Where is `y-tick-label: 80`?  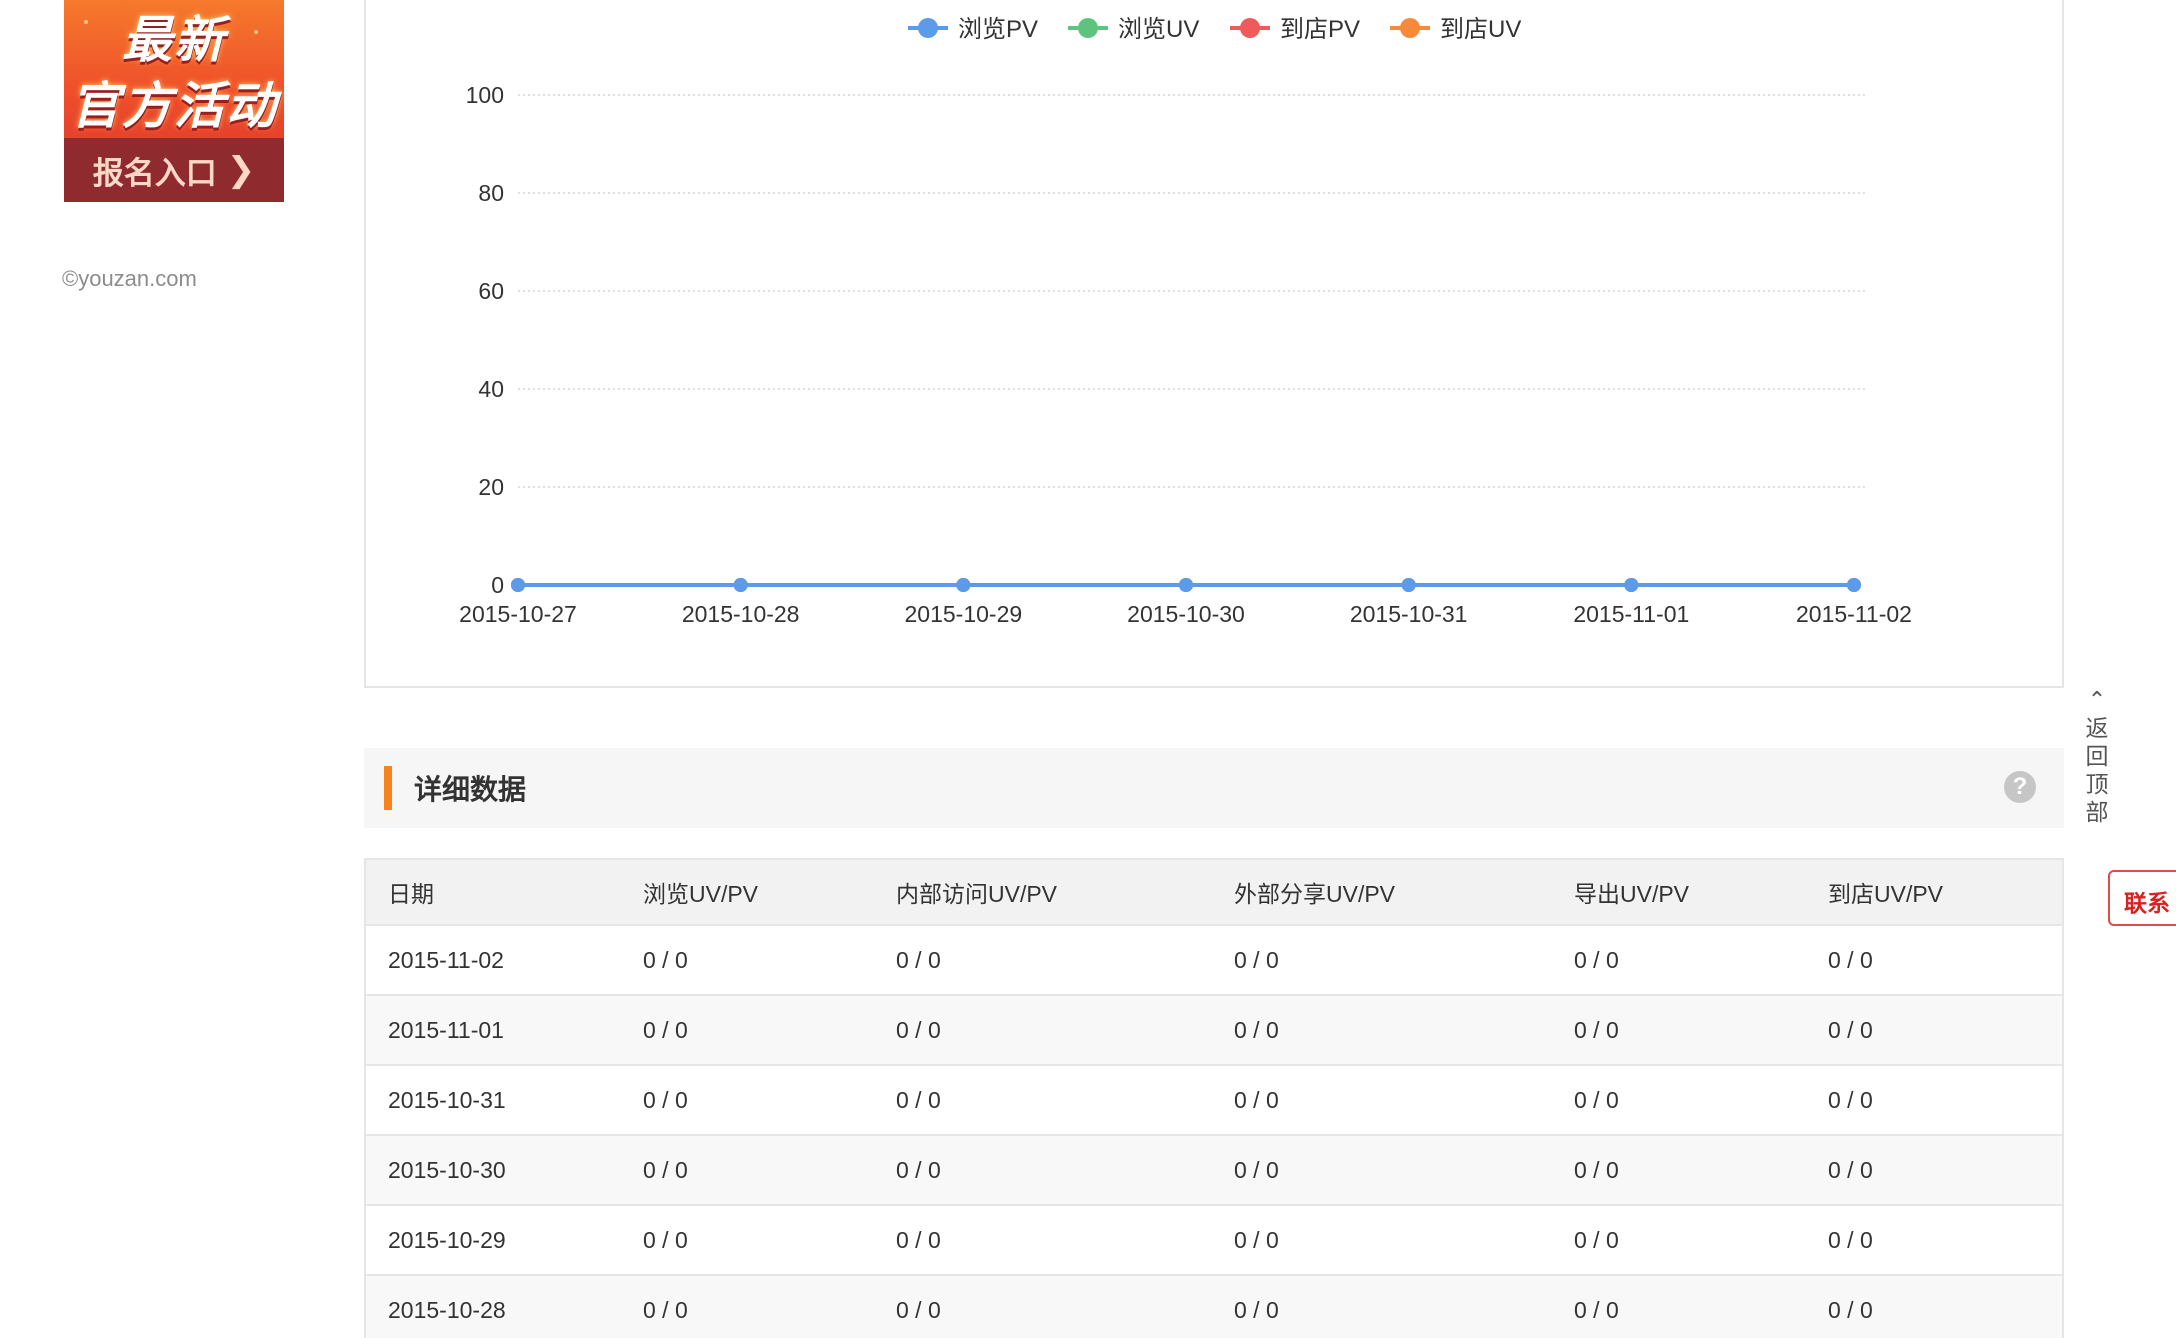 y-tick-label: 80 is located at coordinates (491, 193).